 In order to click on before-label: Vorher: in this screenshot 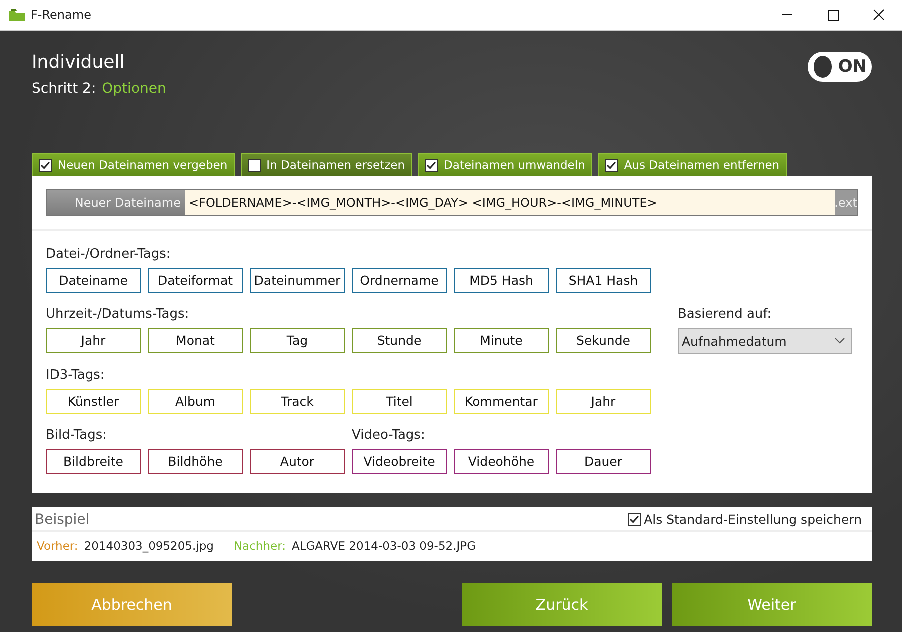, I will do `click(57, 546)`.